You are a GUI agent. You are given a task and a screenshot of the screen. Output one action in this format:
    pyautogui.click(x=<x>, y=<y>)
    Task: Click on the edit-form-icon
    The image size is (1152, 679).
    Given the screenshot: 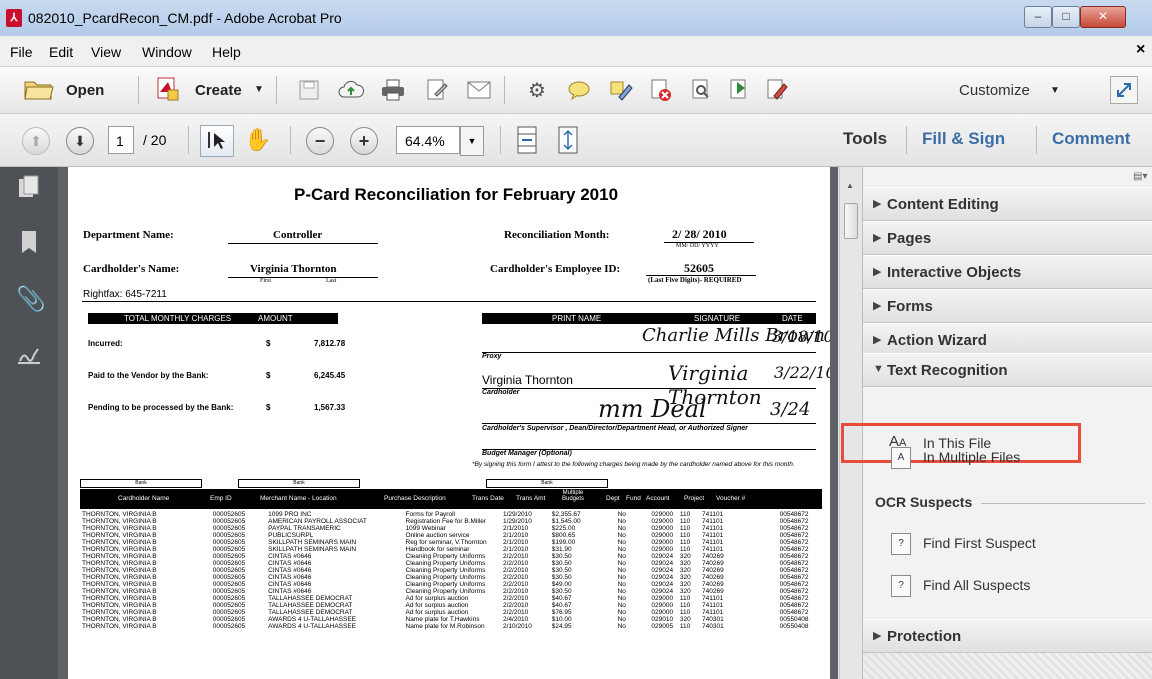 What is the action you would take?
    pyautogui.click(x=777, y=90)
    